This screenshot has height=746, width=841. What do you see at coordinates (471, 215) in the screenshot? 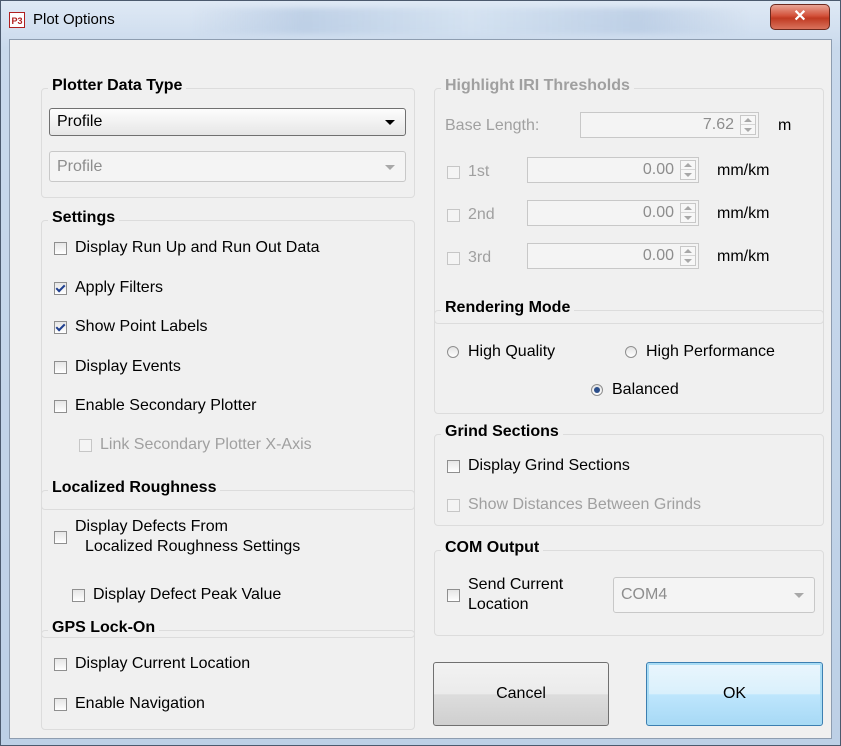
I see `threshold-2nd-checkbox: 2nd` at bounding box center [471, 215].